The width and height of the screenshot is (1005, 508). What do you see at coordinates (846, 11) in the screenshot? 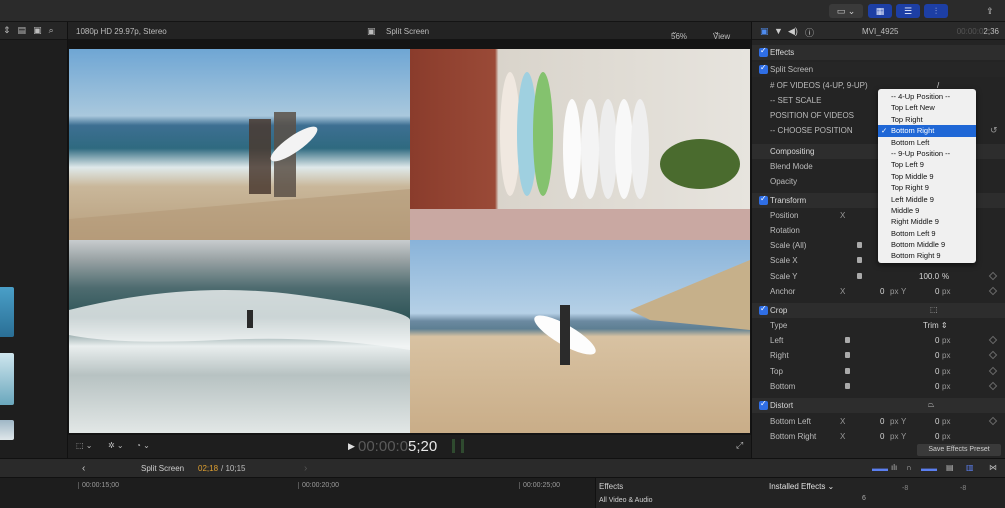
I see `window-layout-button: ▭ ⌄` at bounding box center [846, 11].